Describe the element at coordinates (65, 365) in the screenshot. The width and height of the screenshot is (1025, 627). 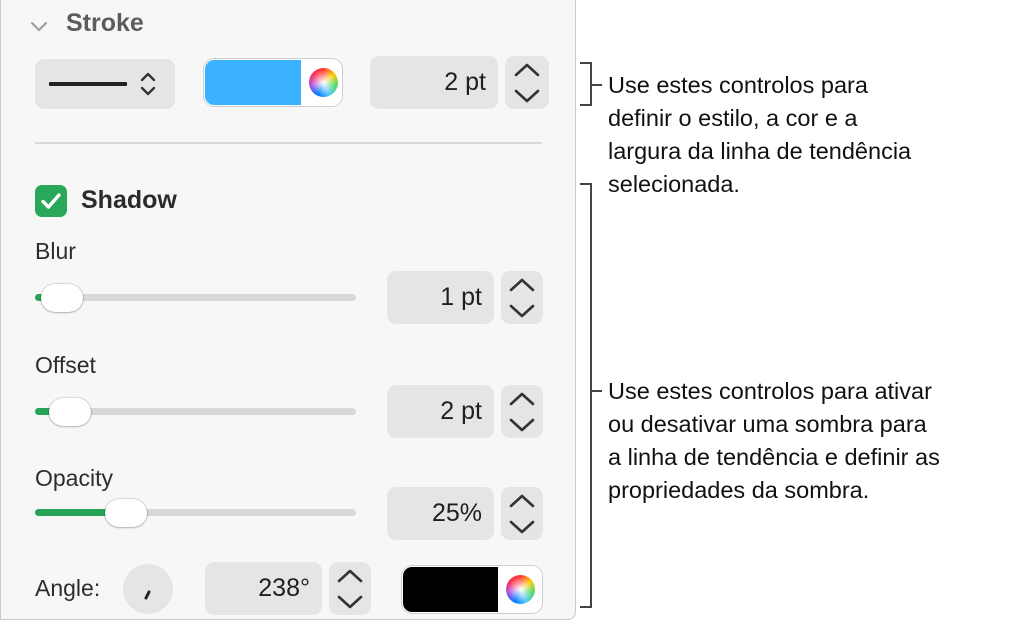
I see `offset-label: Offset` at that location.